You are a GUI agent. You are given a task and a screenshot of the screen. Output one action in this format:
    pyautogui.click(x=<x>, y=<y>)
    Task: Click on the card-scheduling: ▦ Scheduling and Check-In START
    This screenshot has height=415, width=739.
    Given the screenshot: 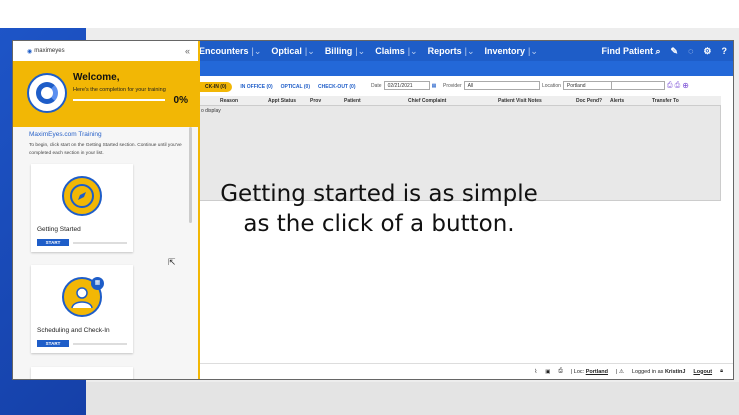 What is the action you would take?
    pyautogui.click(x=82, y=309)
    